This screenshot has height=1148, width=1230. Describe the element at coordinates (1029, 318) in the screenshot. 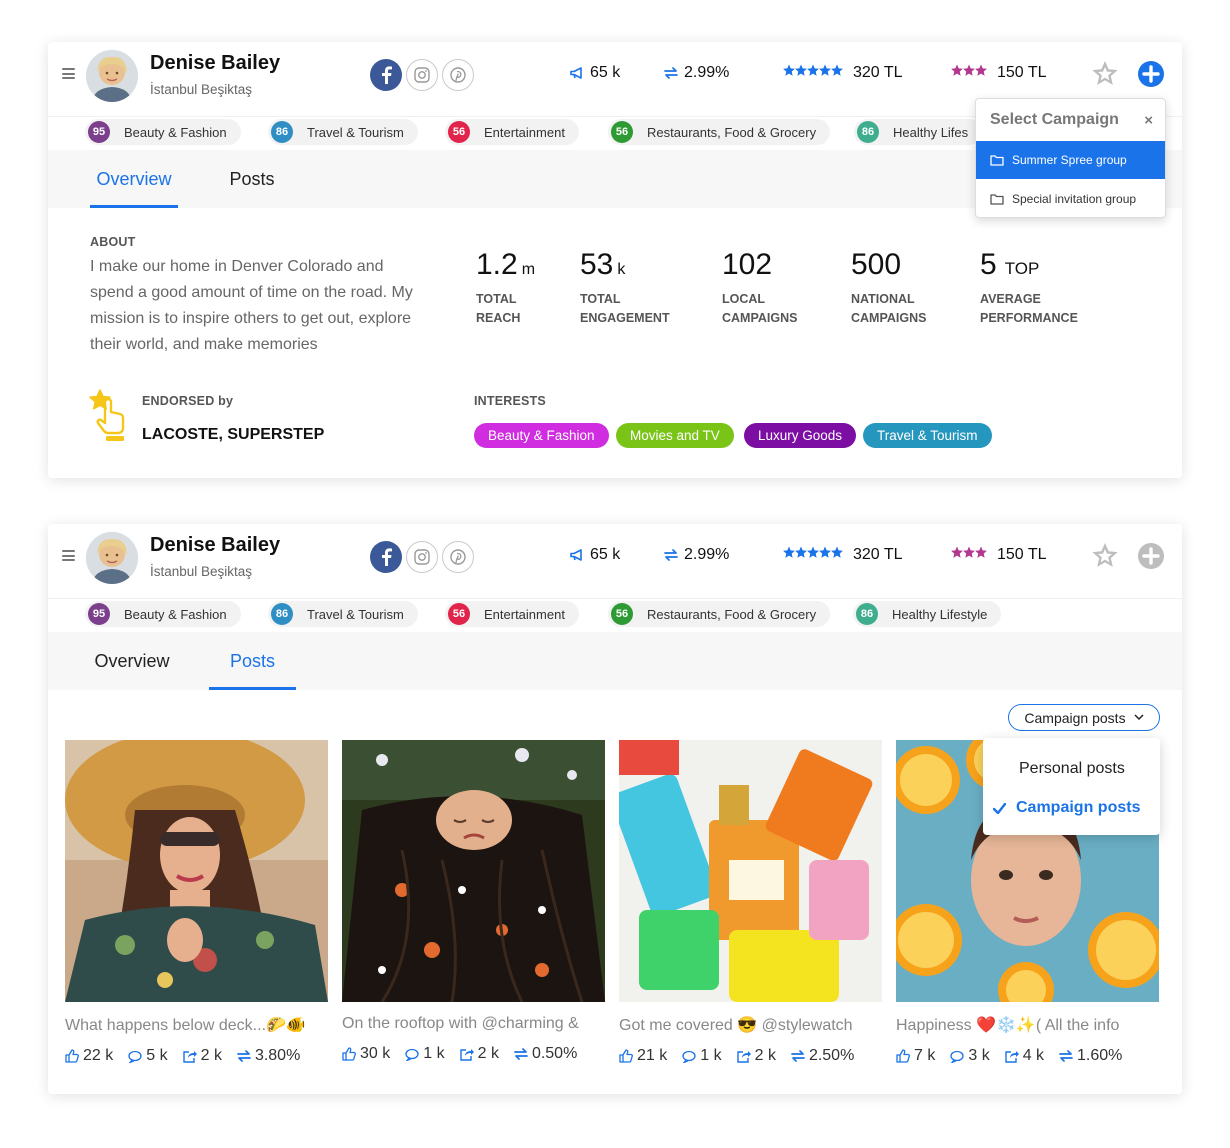

I see `metric-label: PERFORMANCE` at that location.